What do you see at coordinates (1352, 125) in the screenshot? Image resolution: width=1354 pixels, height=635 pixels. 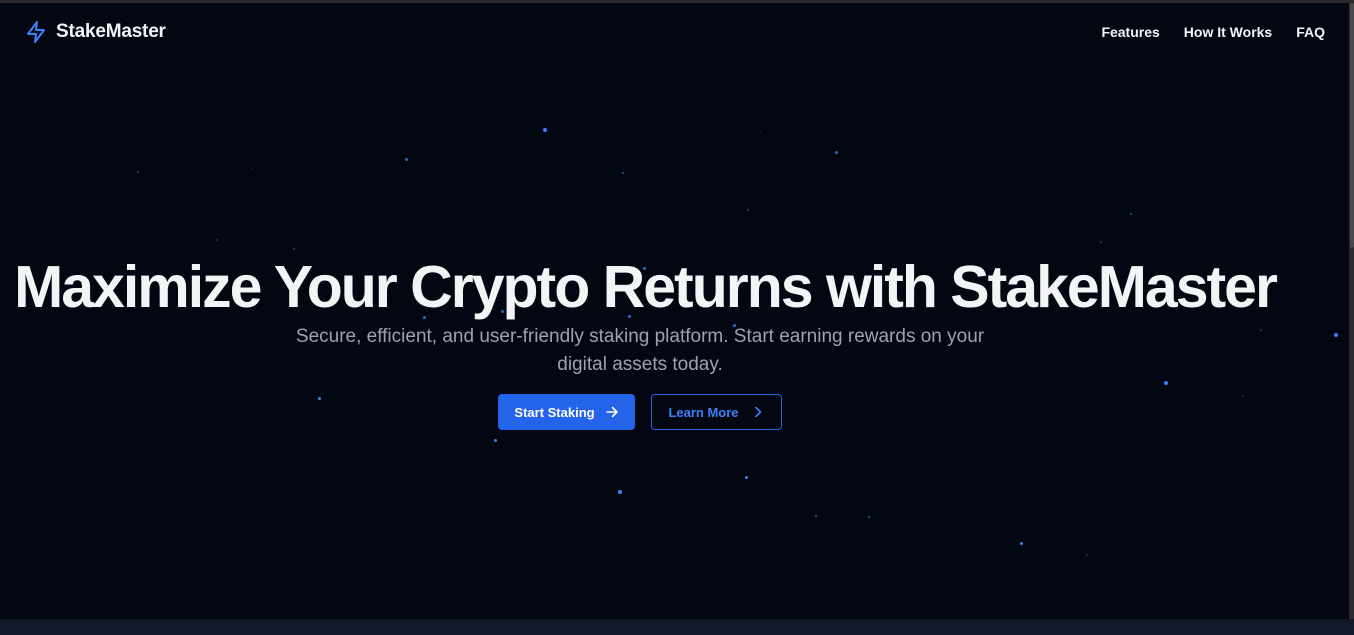 I see `scrollbar-thumb` at bounding box center [1352, 125].